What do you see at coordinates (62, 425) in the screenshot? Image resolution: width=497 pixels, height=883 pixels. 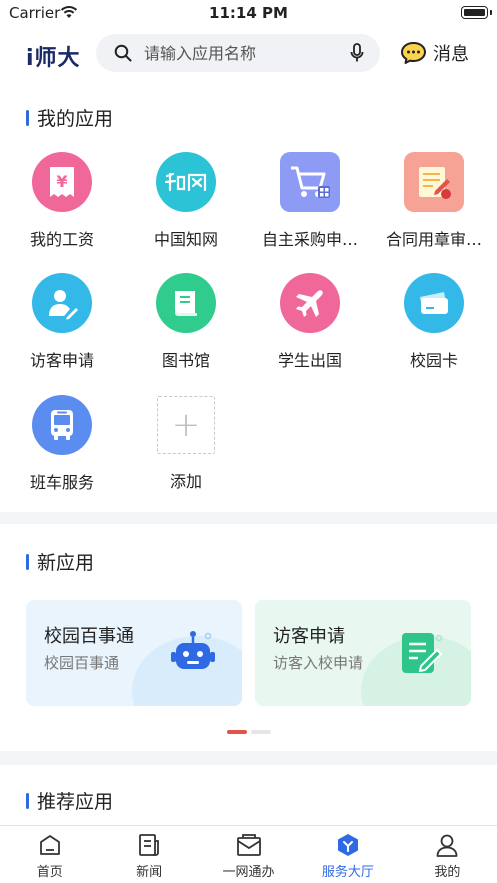 I see `bus-icon` at bounding box center [62, 425].